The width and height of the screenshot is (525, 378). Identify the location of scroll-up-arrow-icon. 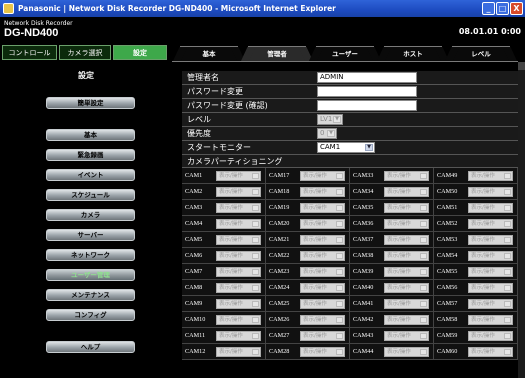
(521, 66).